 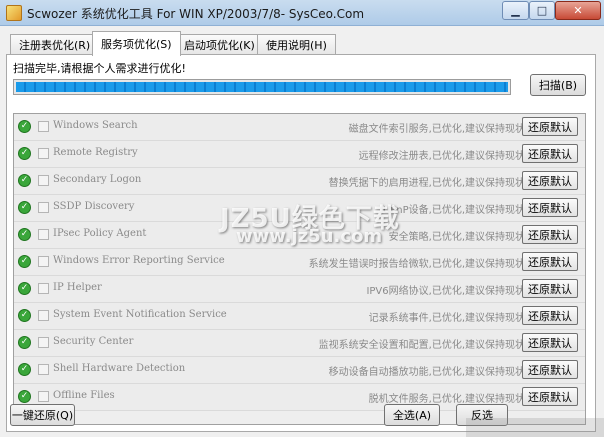 What do you see at coordinates (299, 208) in the screenshot?
I see `service-row: ✓ SSDP Discovery UPnP设备,已优化,建议保持现状 还原默认` at bounding box center [299, 208].